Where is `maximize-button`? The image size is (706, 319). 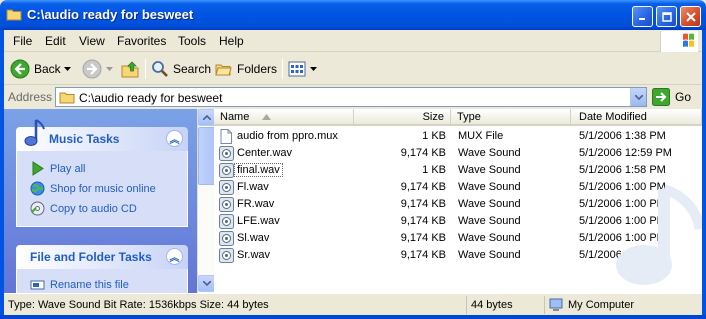 maximize-button is located at coordinates (666, 16).